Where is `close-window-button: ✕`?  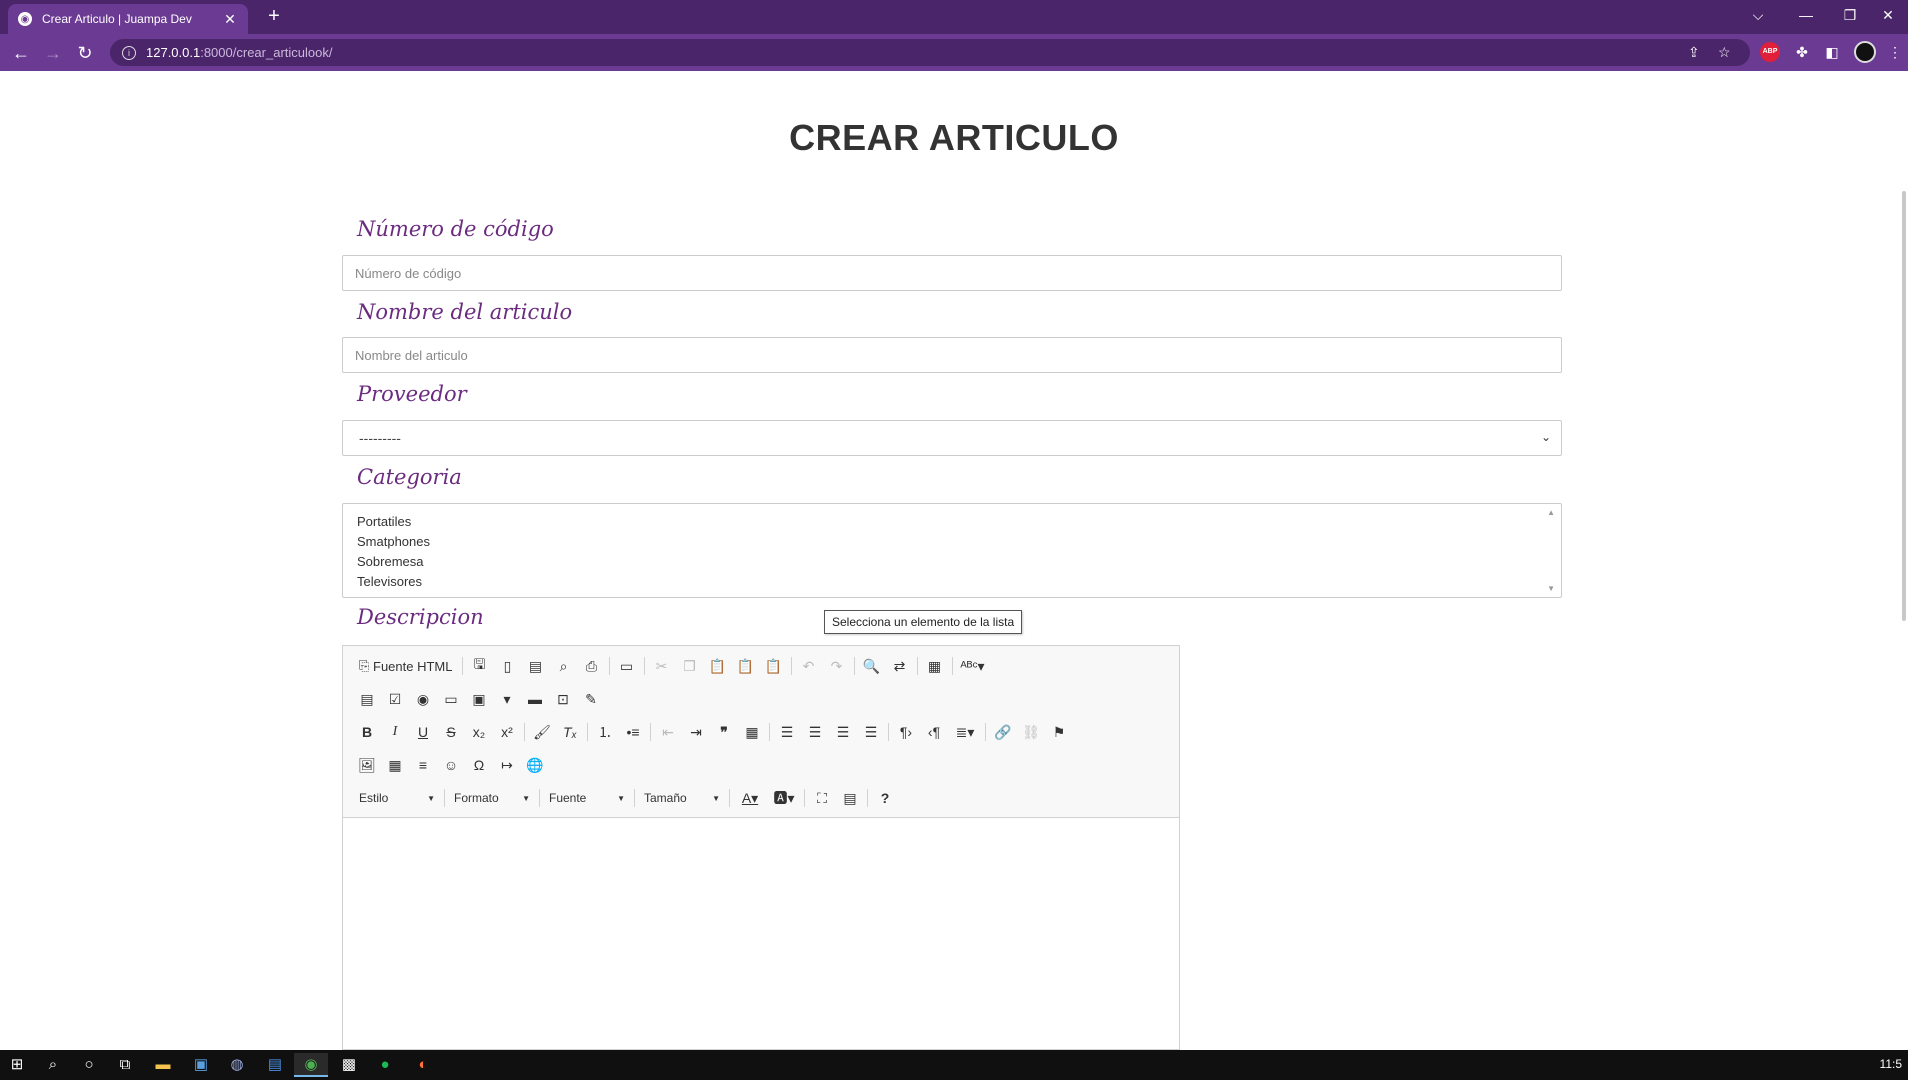
close-window-button: ✕ is located at coordinates (1888, 15).